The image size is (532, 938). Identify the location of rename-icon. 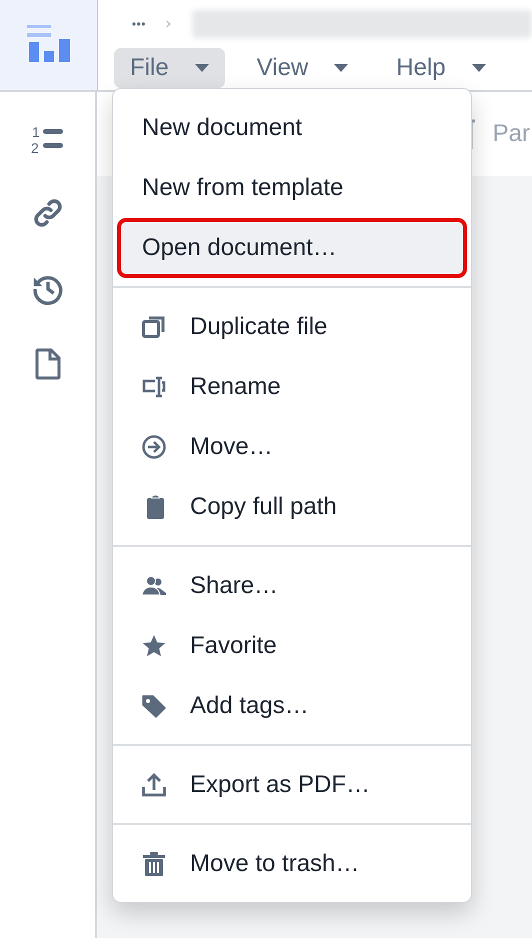
(154, 387).